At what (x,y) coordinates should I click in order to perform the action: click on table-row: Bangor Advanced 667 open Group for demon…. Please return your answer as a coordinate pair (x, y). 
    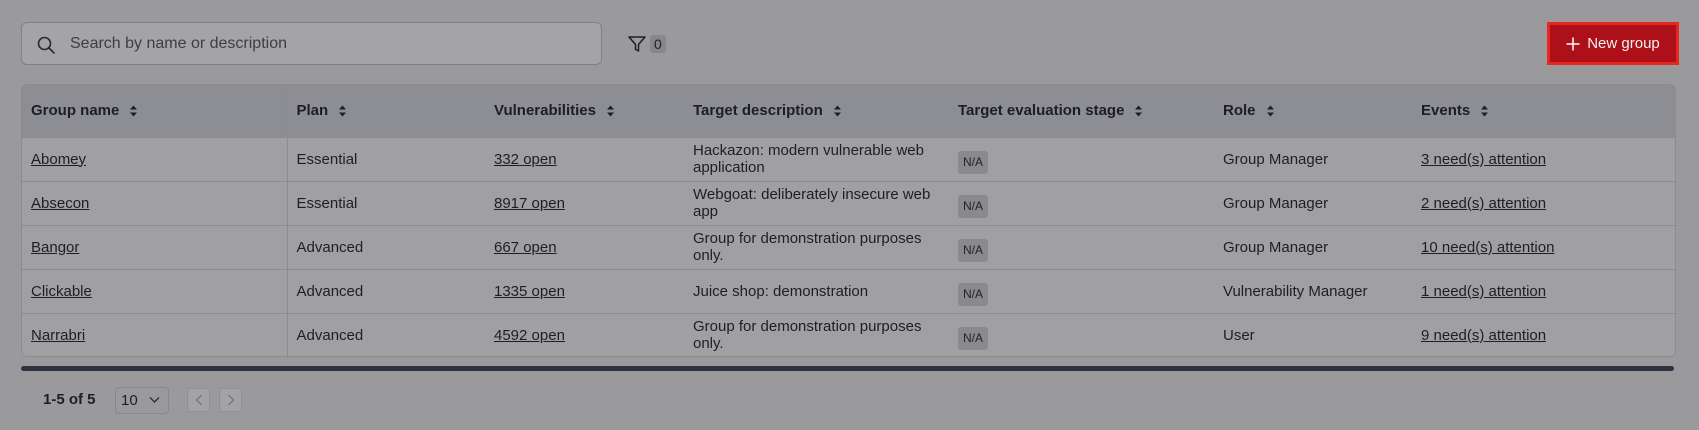
    Looking at the image, I should click on (848, 246).